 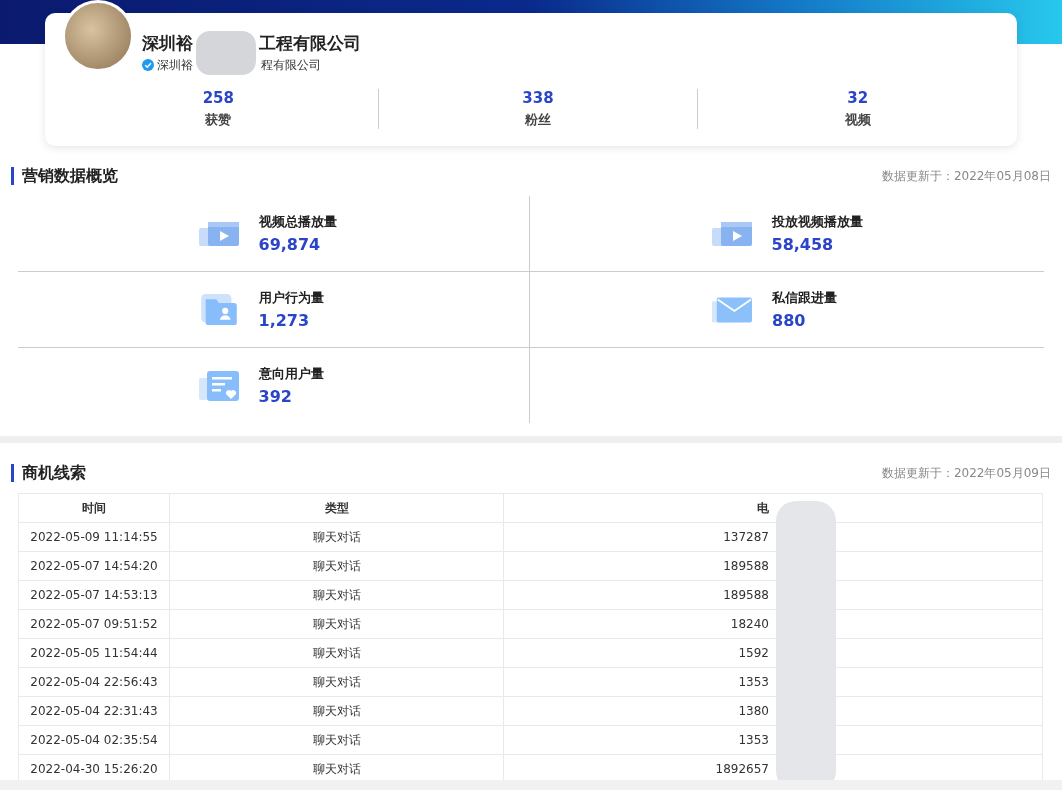 I want to click on column-header: 电, so click(x=773, y=508).